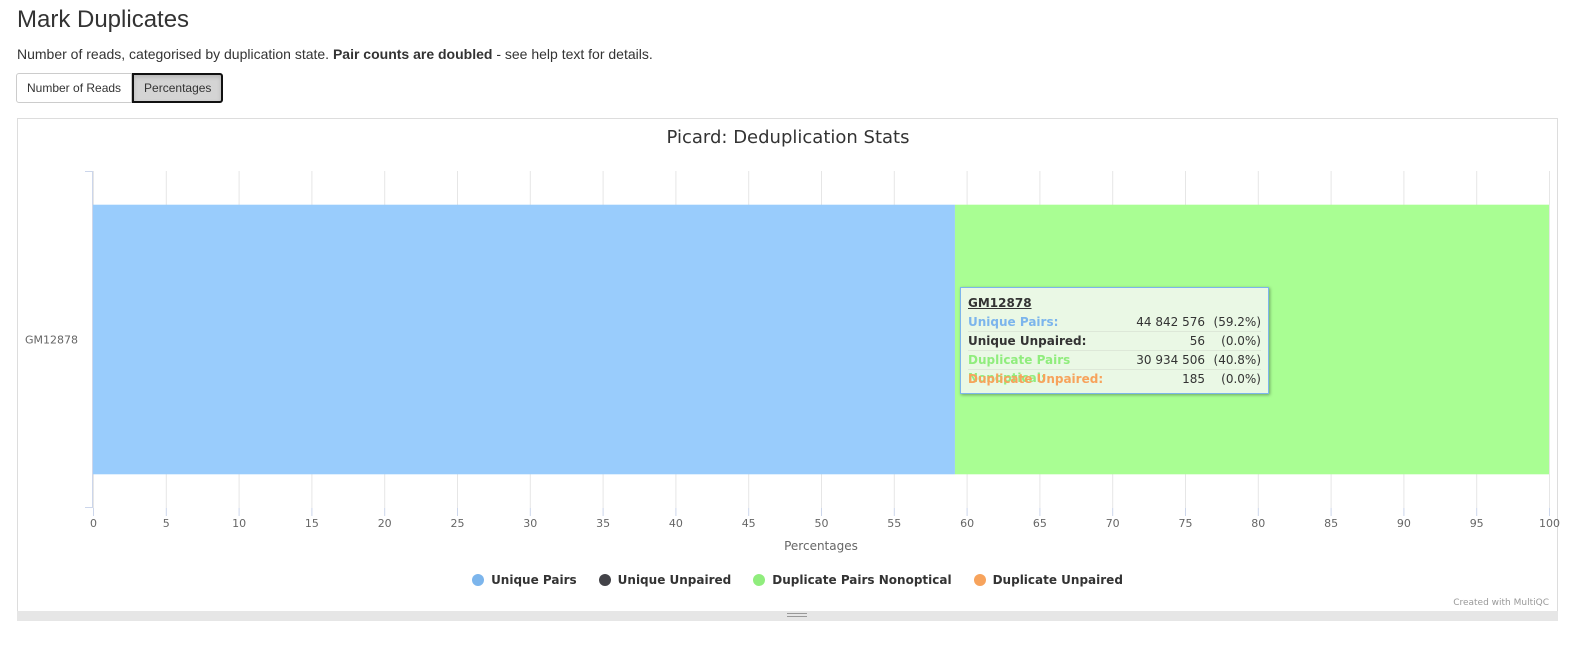  What do you see at coordinates (1186, 523) in the screenshot?
I see `x-tick-label: 75` at bounding box center [1186, 523].